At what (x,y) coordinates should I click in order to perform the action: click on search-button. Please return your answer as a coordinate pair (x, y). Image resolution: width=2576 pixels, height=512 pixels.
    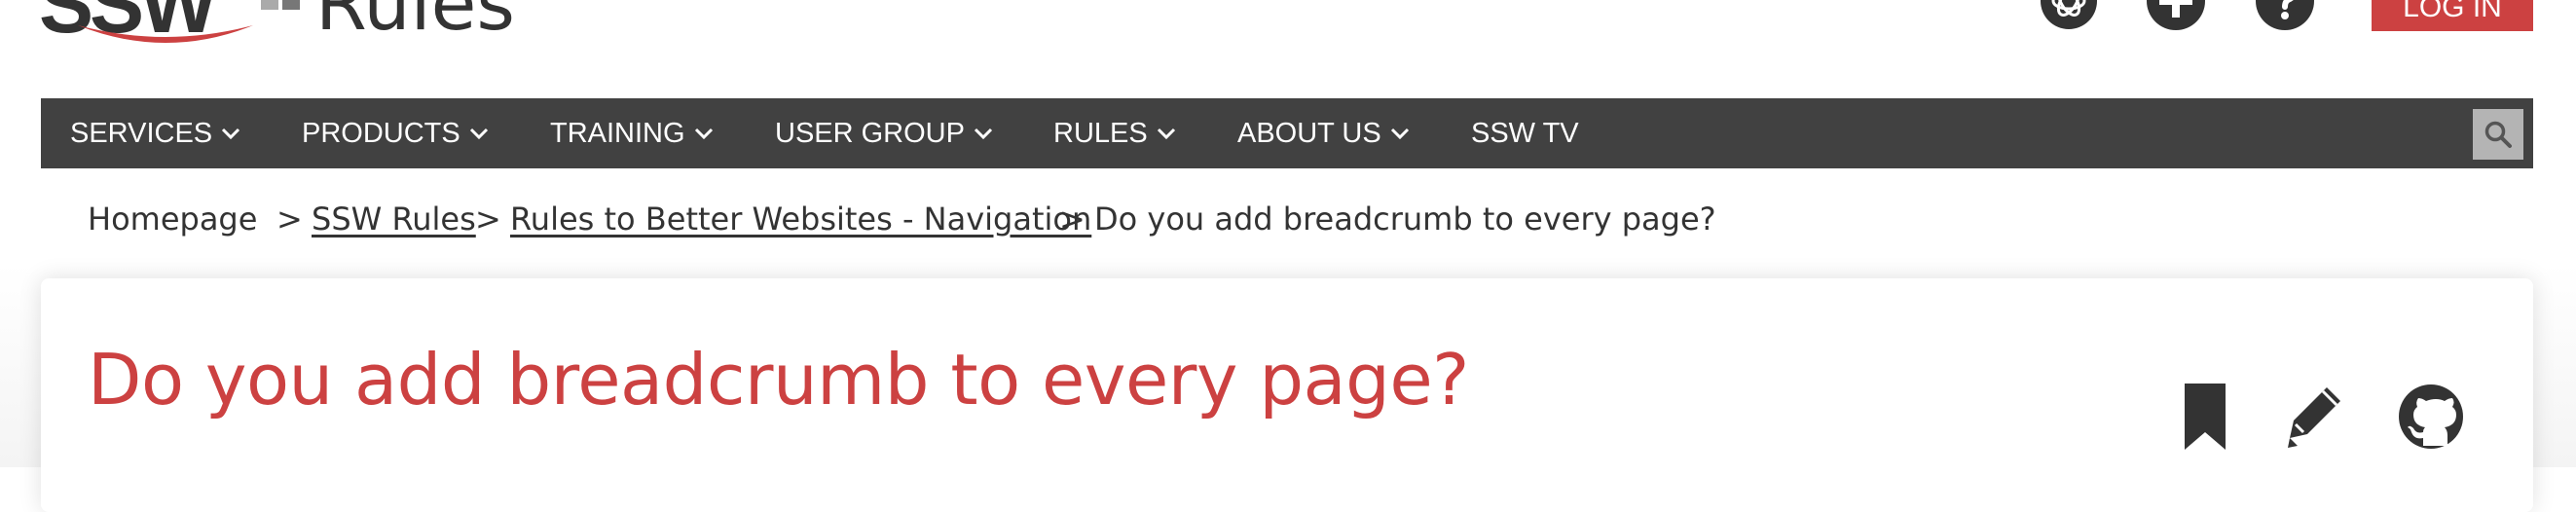
    Looking at the image, I should click on (2498, 134).